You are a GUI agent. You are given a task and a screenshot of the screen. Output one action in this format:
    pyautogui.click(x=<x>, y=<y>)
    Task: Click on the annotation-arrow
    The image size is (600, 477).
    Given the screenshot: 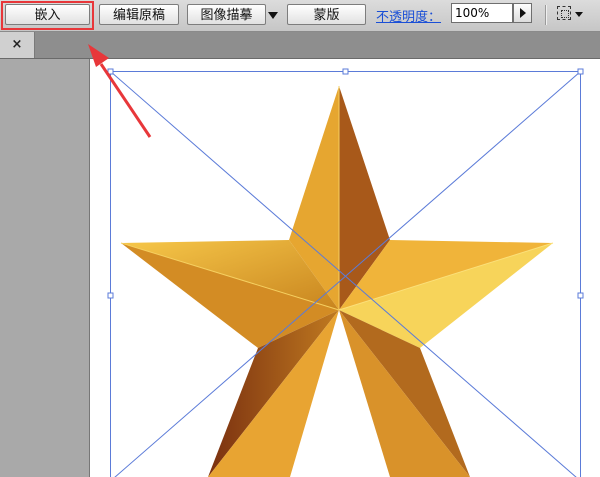 What is the action you would take?
    pyautogui.click(x=120, y=91)
    